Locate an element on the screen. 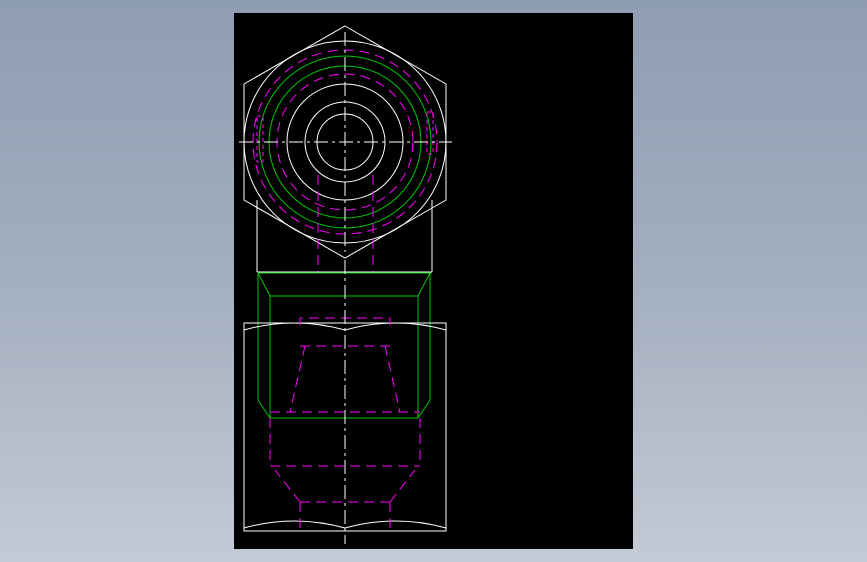 This screenshot has height=562, width=867. top-view is located at coordinates (345, 142).